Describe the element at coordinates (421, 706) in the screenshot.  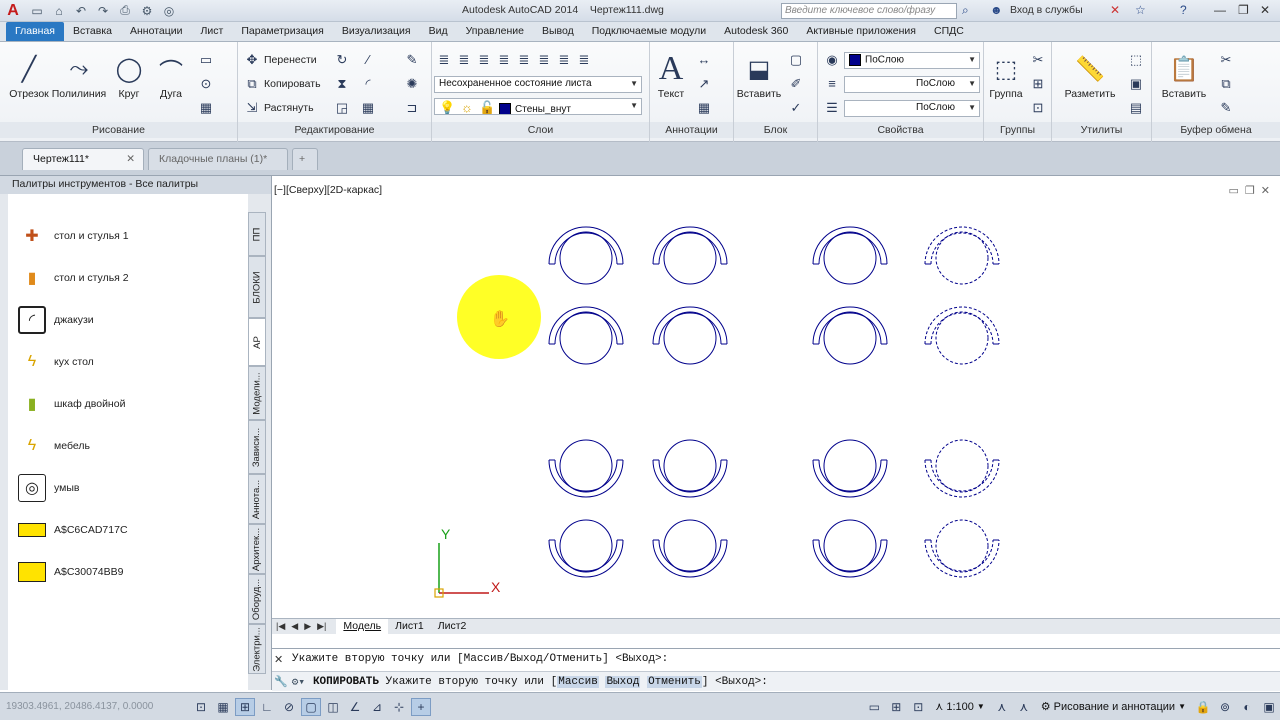
I see `lwt-icon: +` at that location.